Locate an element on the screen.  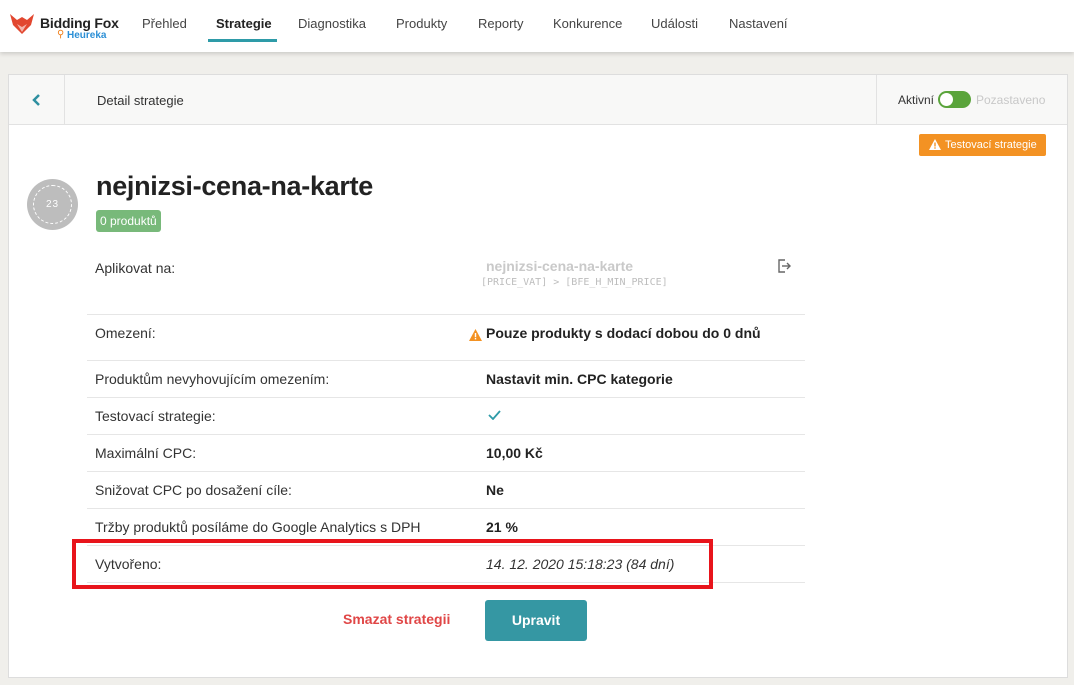
edit-button: Upravit is located at coordinates (536, 620).